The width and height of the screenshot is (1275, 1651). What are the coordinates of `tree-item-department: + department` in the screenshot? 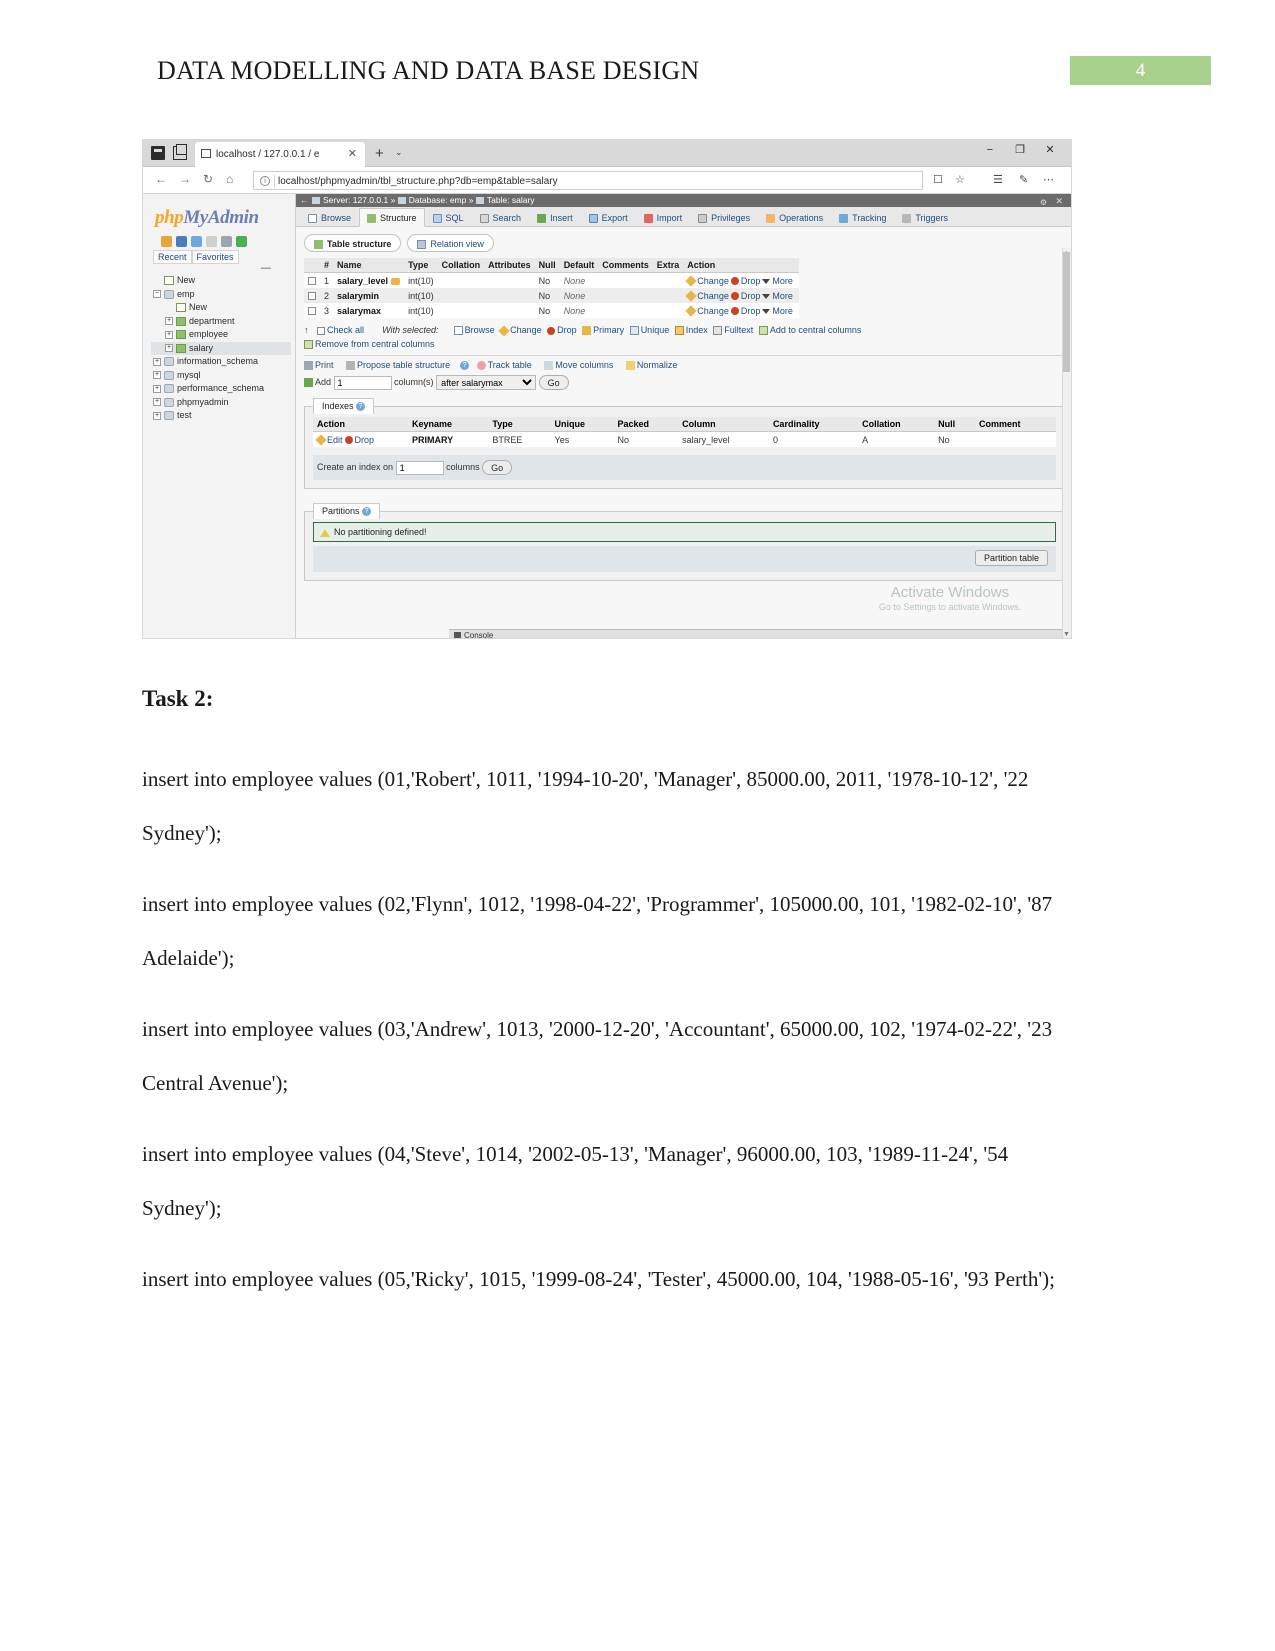 It's located at (221, 322).